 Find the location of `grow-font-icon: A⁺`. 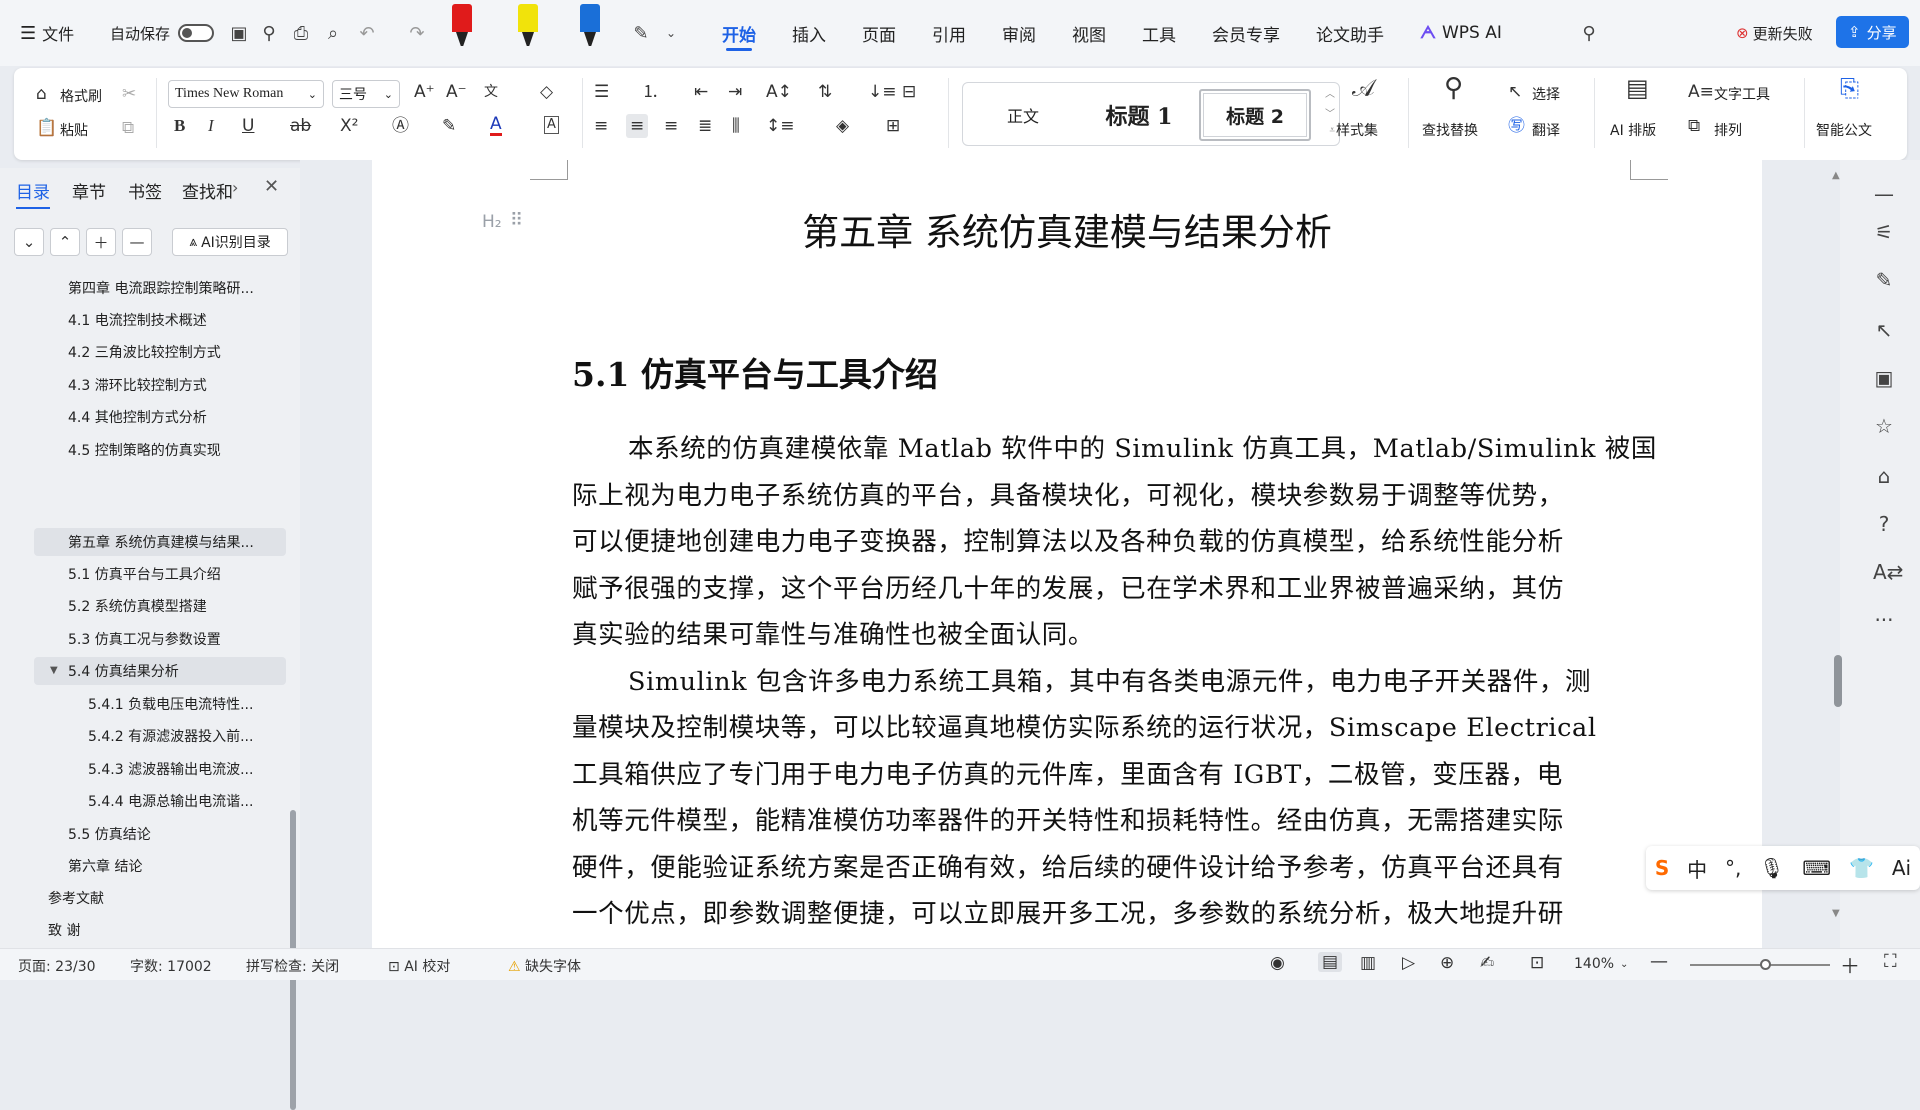

grow-font-icon: A⁺ is located at coordinates (424, 92).